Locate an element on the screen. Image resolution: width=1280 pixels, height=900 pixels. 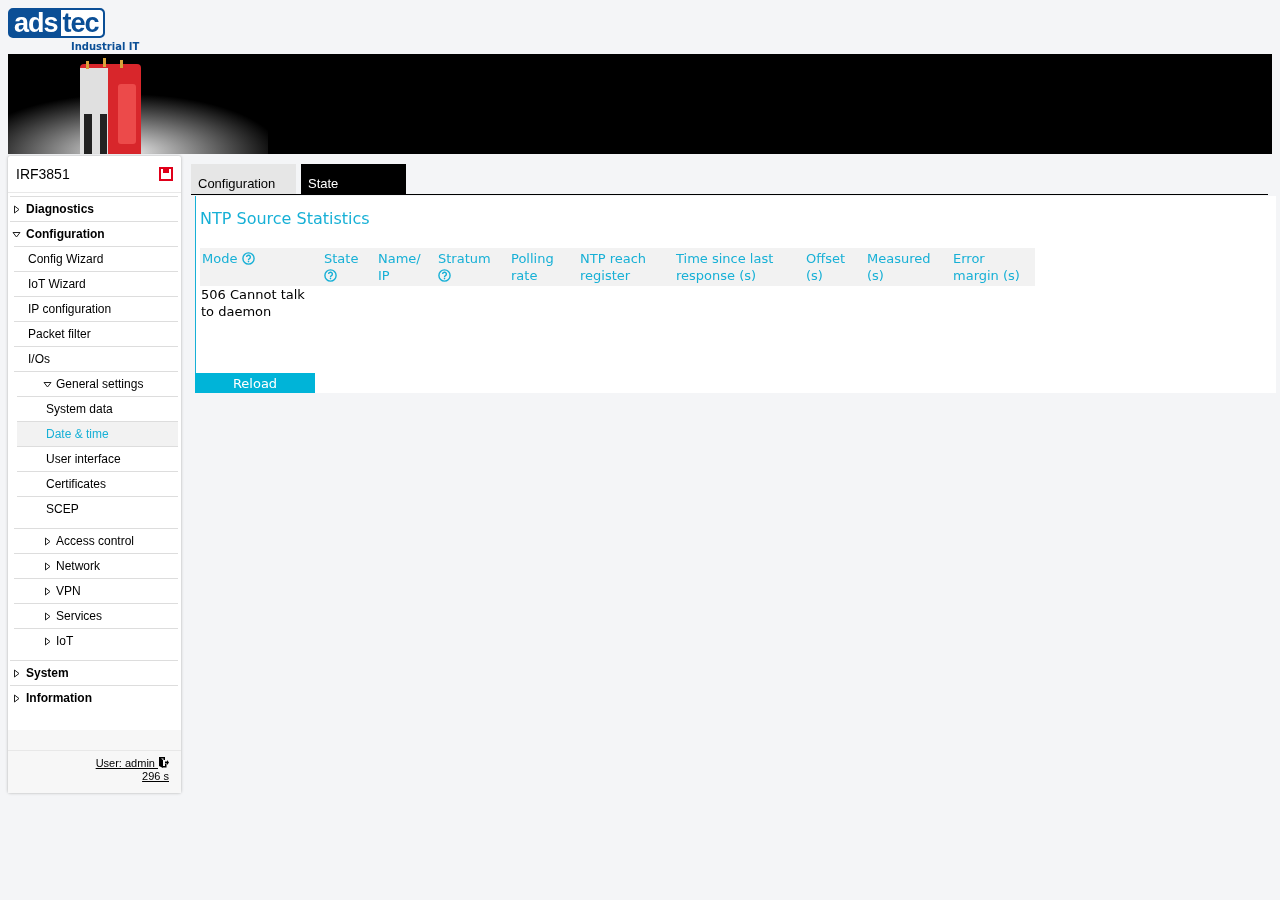
nav-item: Configuration is located at coordinates (94, 233).